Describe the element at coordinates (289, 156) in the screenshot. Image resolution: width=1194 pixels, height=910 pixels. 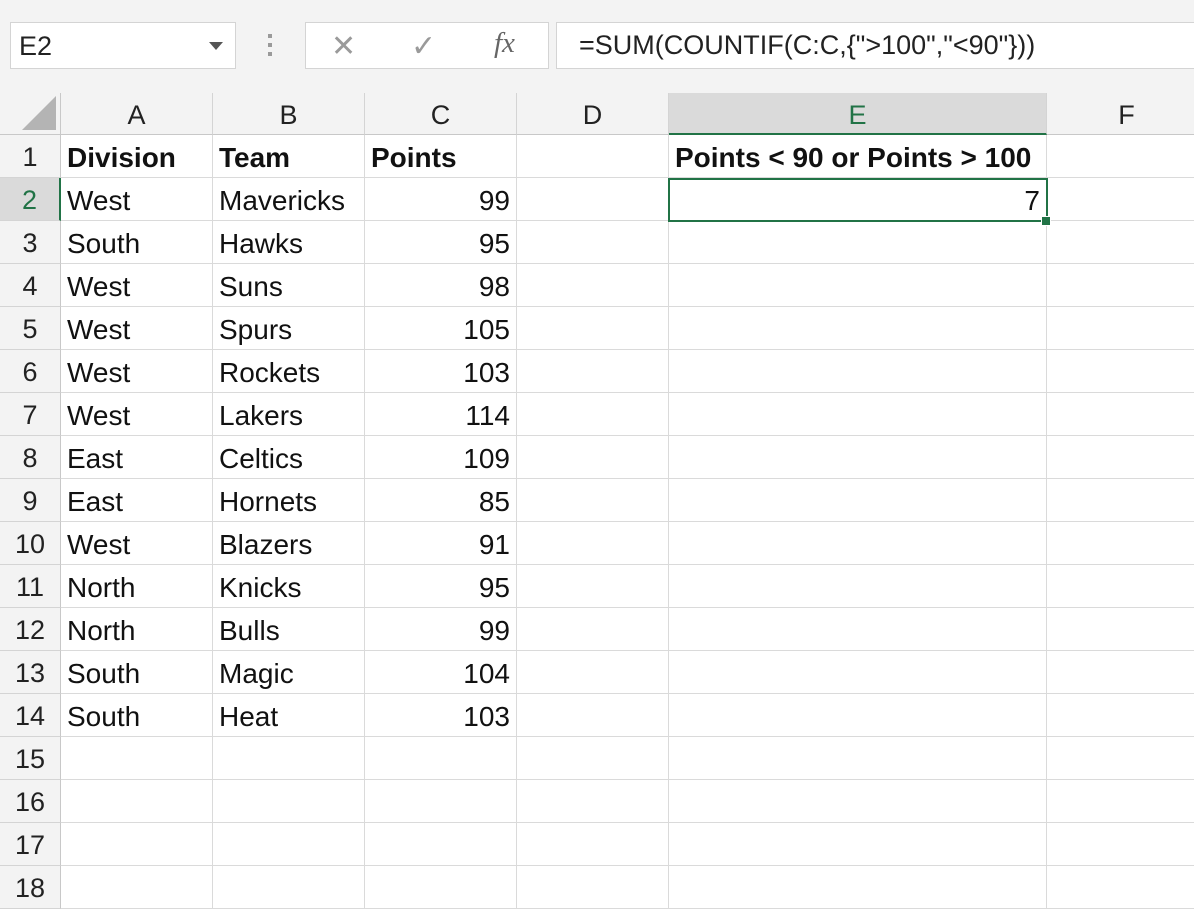
I see `cell-b1: Team` at that location.